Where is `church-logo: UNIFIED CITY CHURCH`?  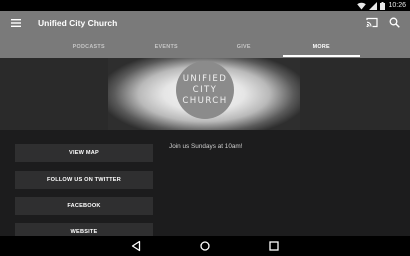 church-logo: UNIFIED CITY CHURCH is located at coordinates (205, 90).